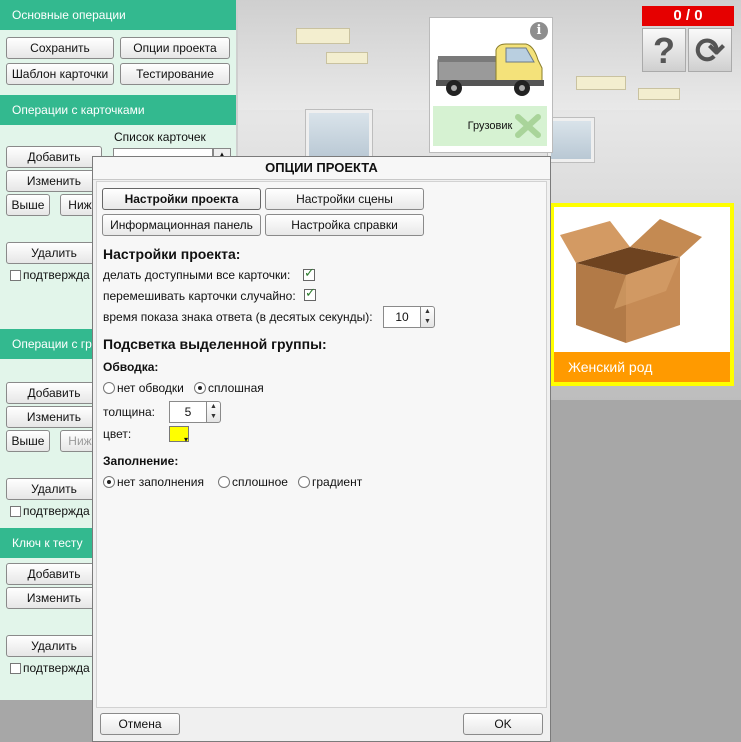  I want to click on tab-project-settings: Настройки проекта, so click(181, 199).